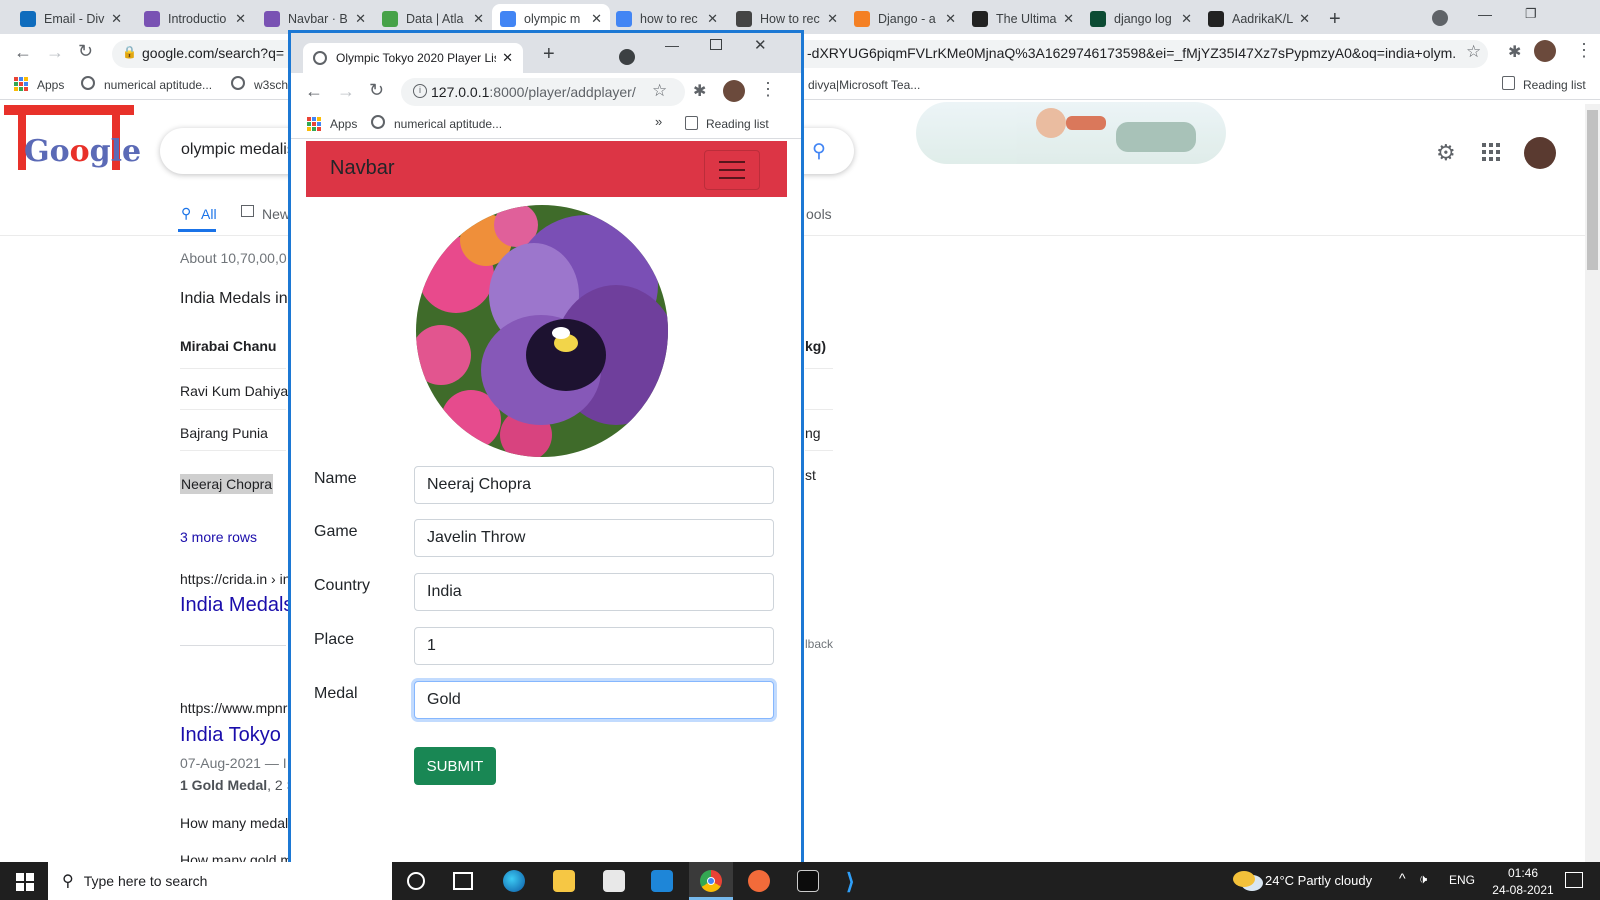  What do you see at coordinates (25, 882) in the screenshot?
I see `windows-start-icon` at bounding box center [25, 882].